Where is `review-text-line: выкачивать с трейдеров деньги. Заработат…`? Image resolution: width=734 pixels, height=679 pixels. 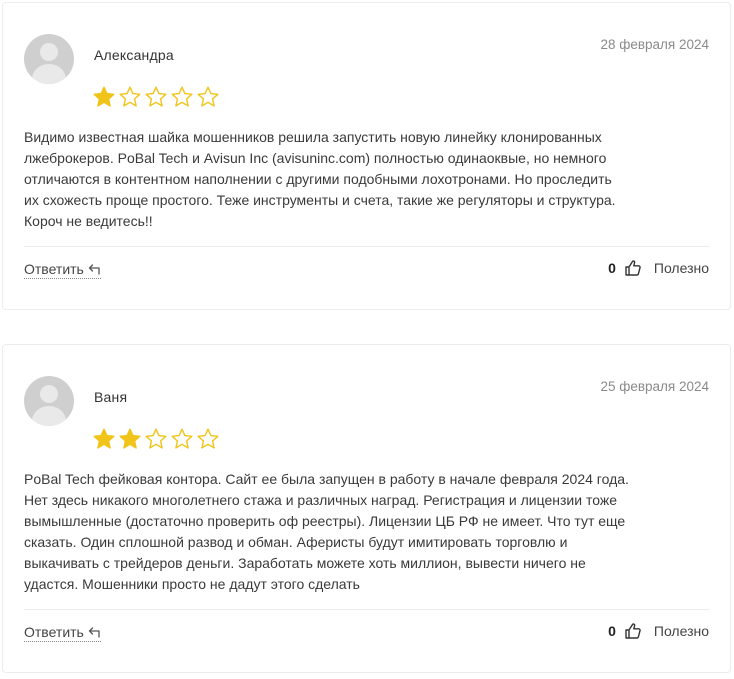 review-text-line: выкачивать с трейдеров деньги. Заработат… is located at coordinates (305, 563).